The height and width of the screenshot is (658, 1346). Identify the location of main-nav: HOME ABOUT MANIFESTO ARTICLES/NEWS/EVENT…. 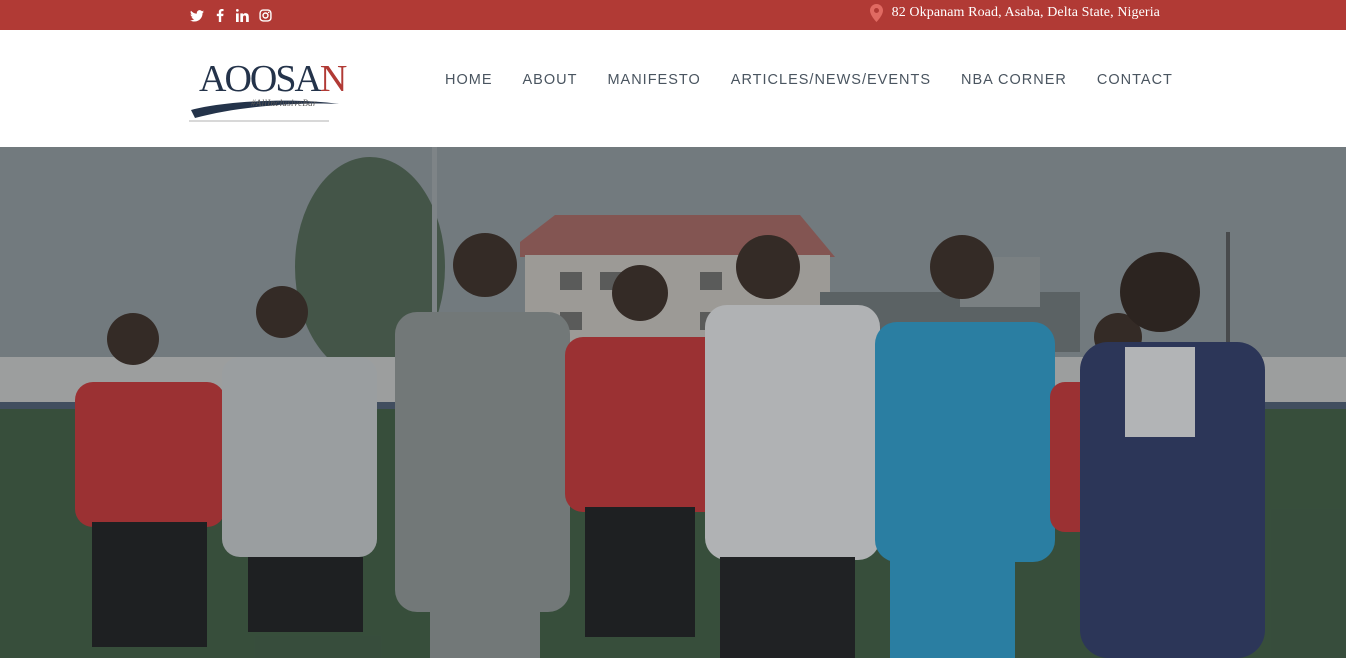
(809, 80).